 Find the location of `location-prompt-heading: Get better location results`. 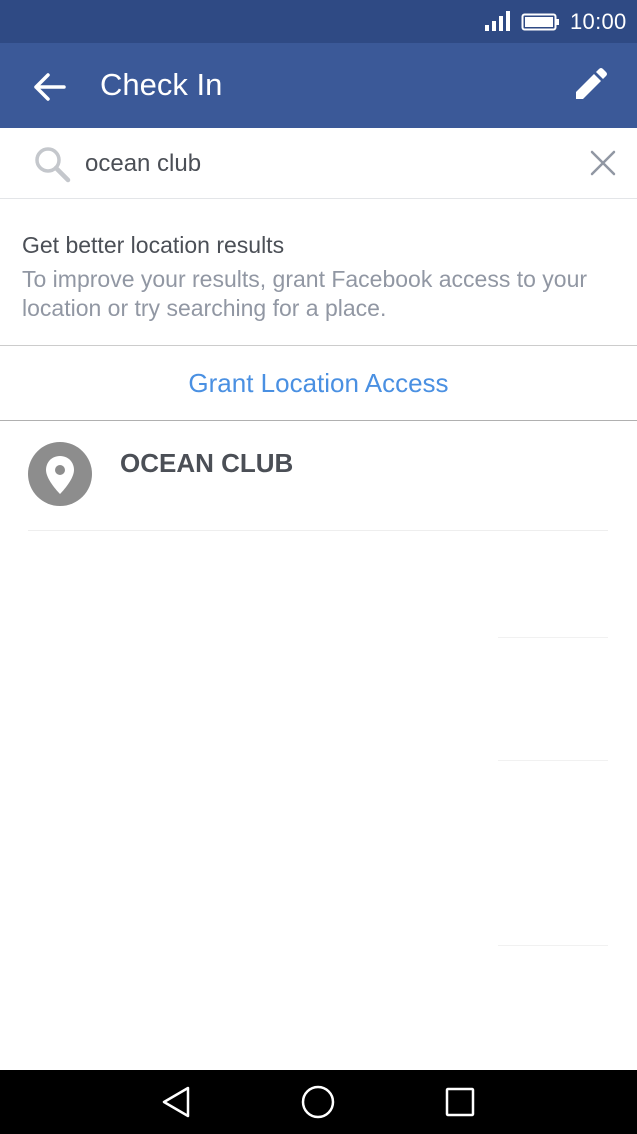

location-prompt-heading: Get better location results is located at coordinates (153, 245).